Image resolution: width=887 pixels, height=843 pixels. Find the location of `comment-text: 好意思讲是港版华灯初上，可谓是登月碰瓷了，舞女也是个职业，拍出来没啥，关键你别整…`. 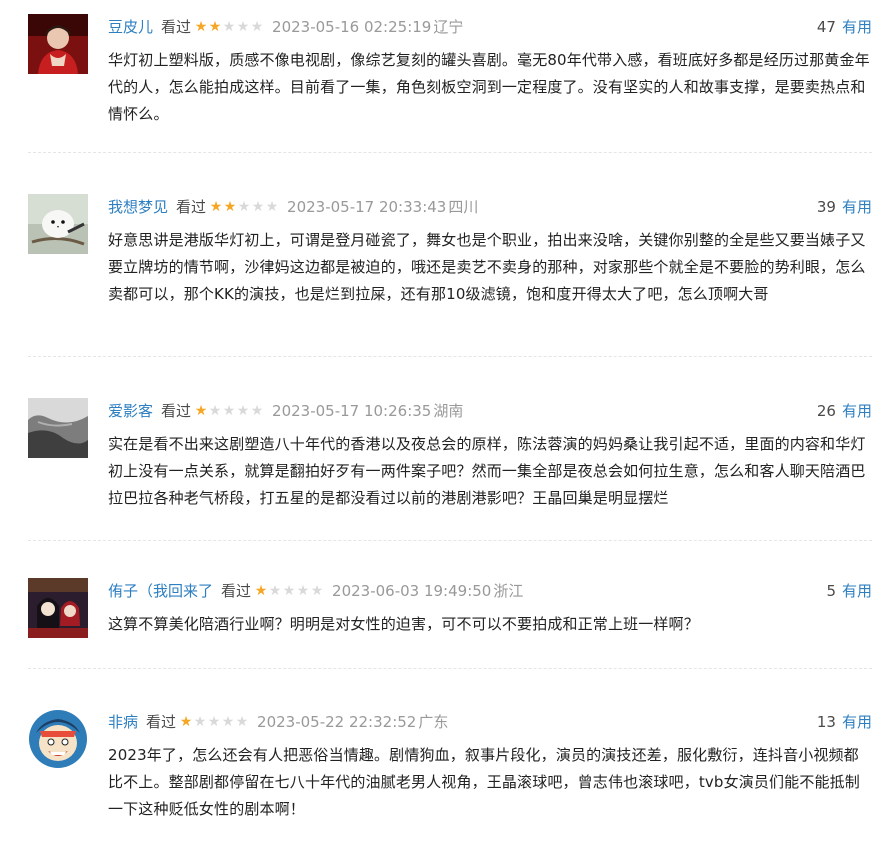

comment-text: 好意思讲是港版华灯初上，可谓是登月碰瓷了，舞女也是个职业，拍出来没啥，关键你别整… is located at coordinates (487, 267).